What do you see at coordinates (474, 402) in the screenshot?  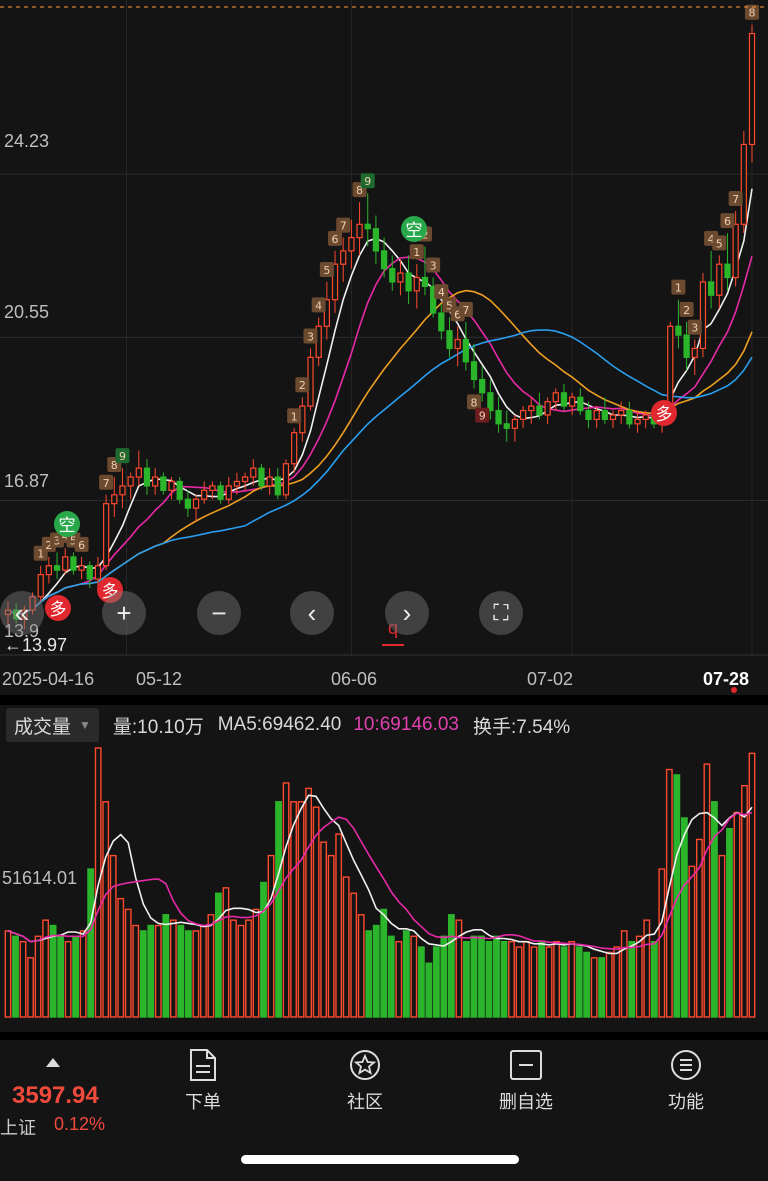 I see `count-tag-label: 8` at bounding box center [474, 402].